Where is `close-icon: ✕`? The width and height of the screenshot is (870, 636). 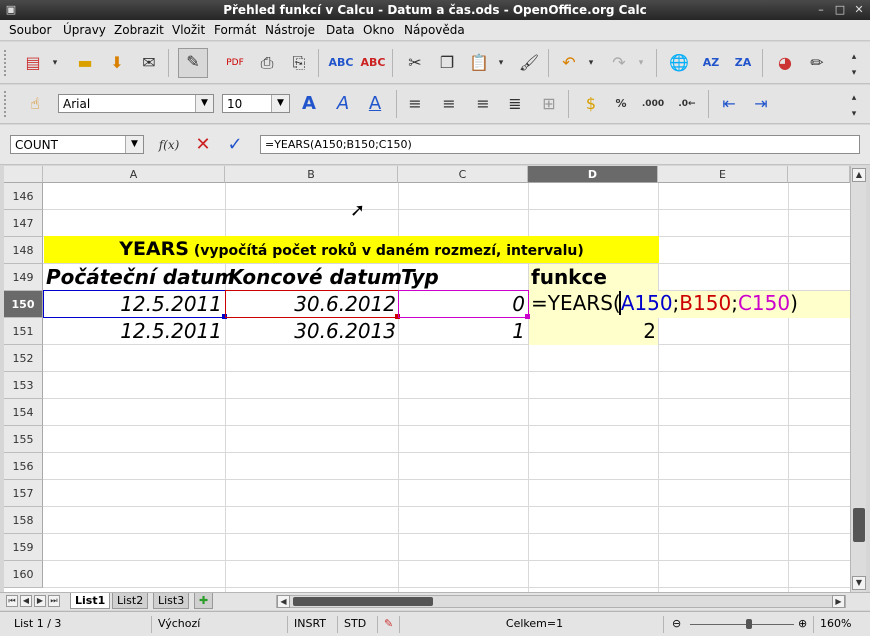 close-icon: ✕ is located at coordinates (859, 10).